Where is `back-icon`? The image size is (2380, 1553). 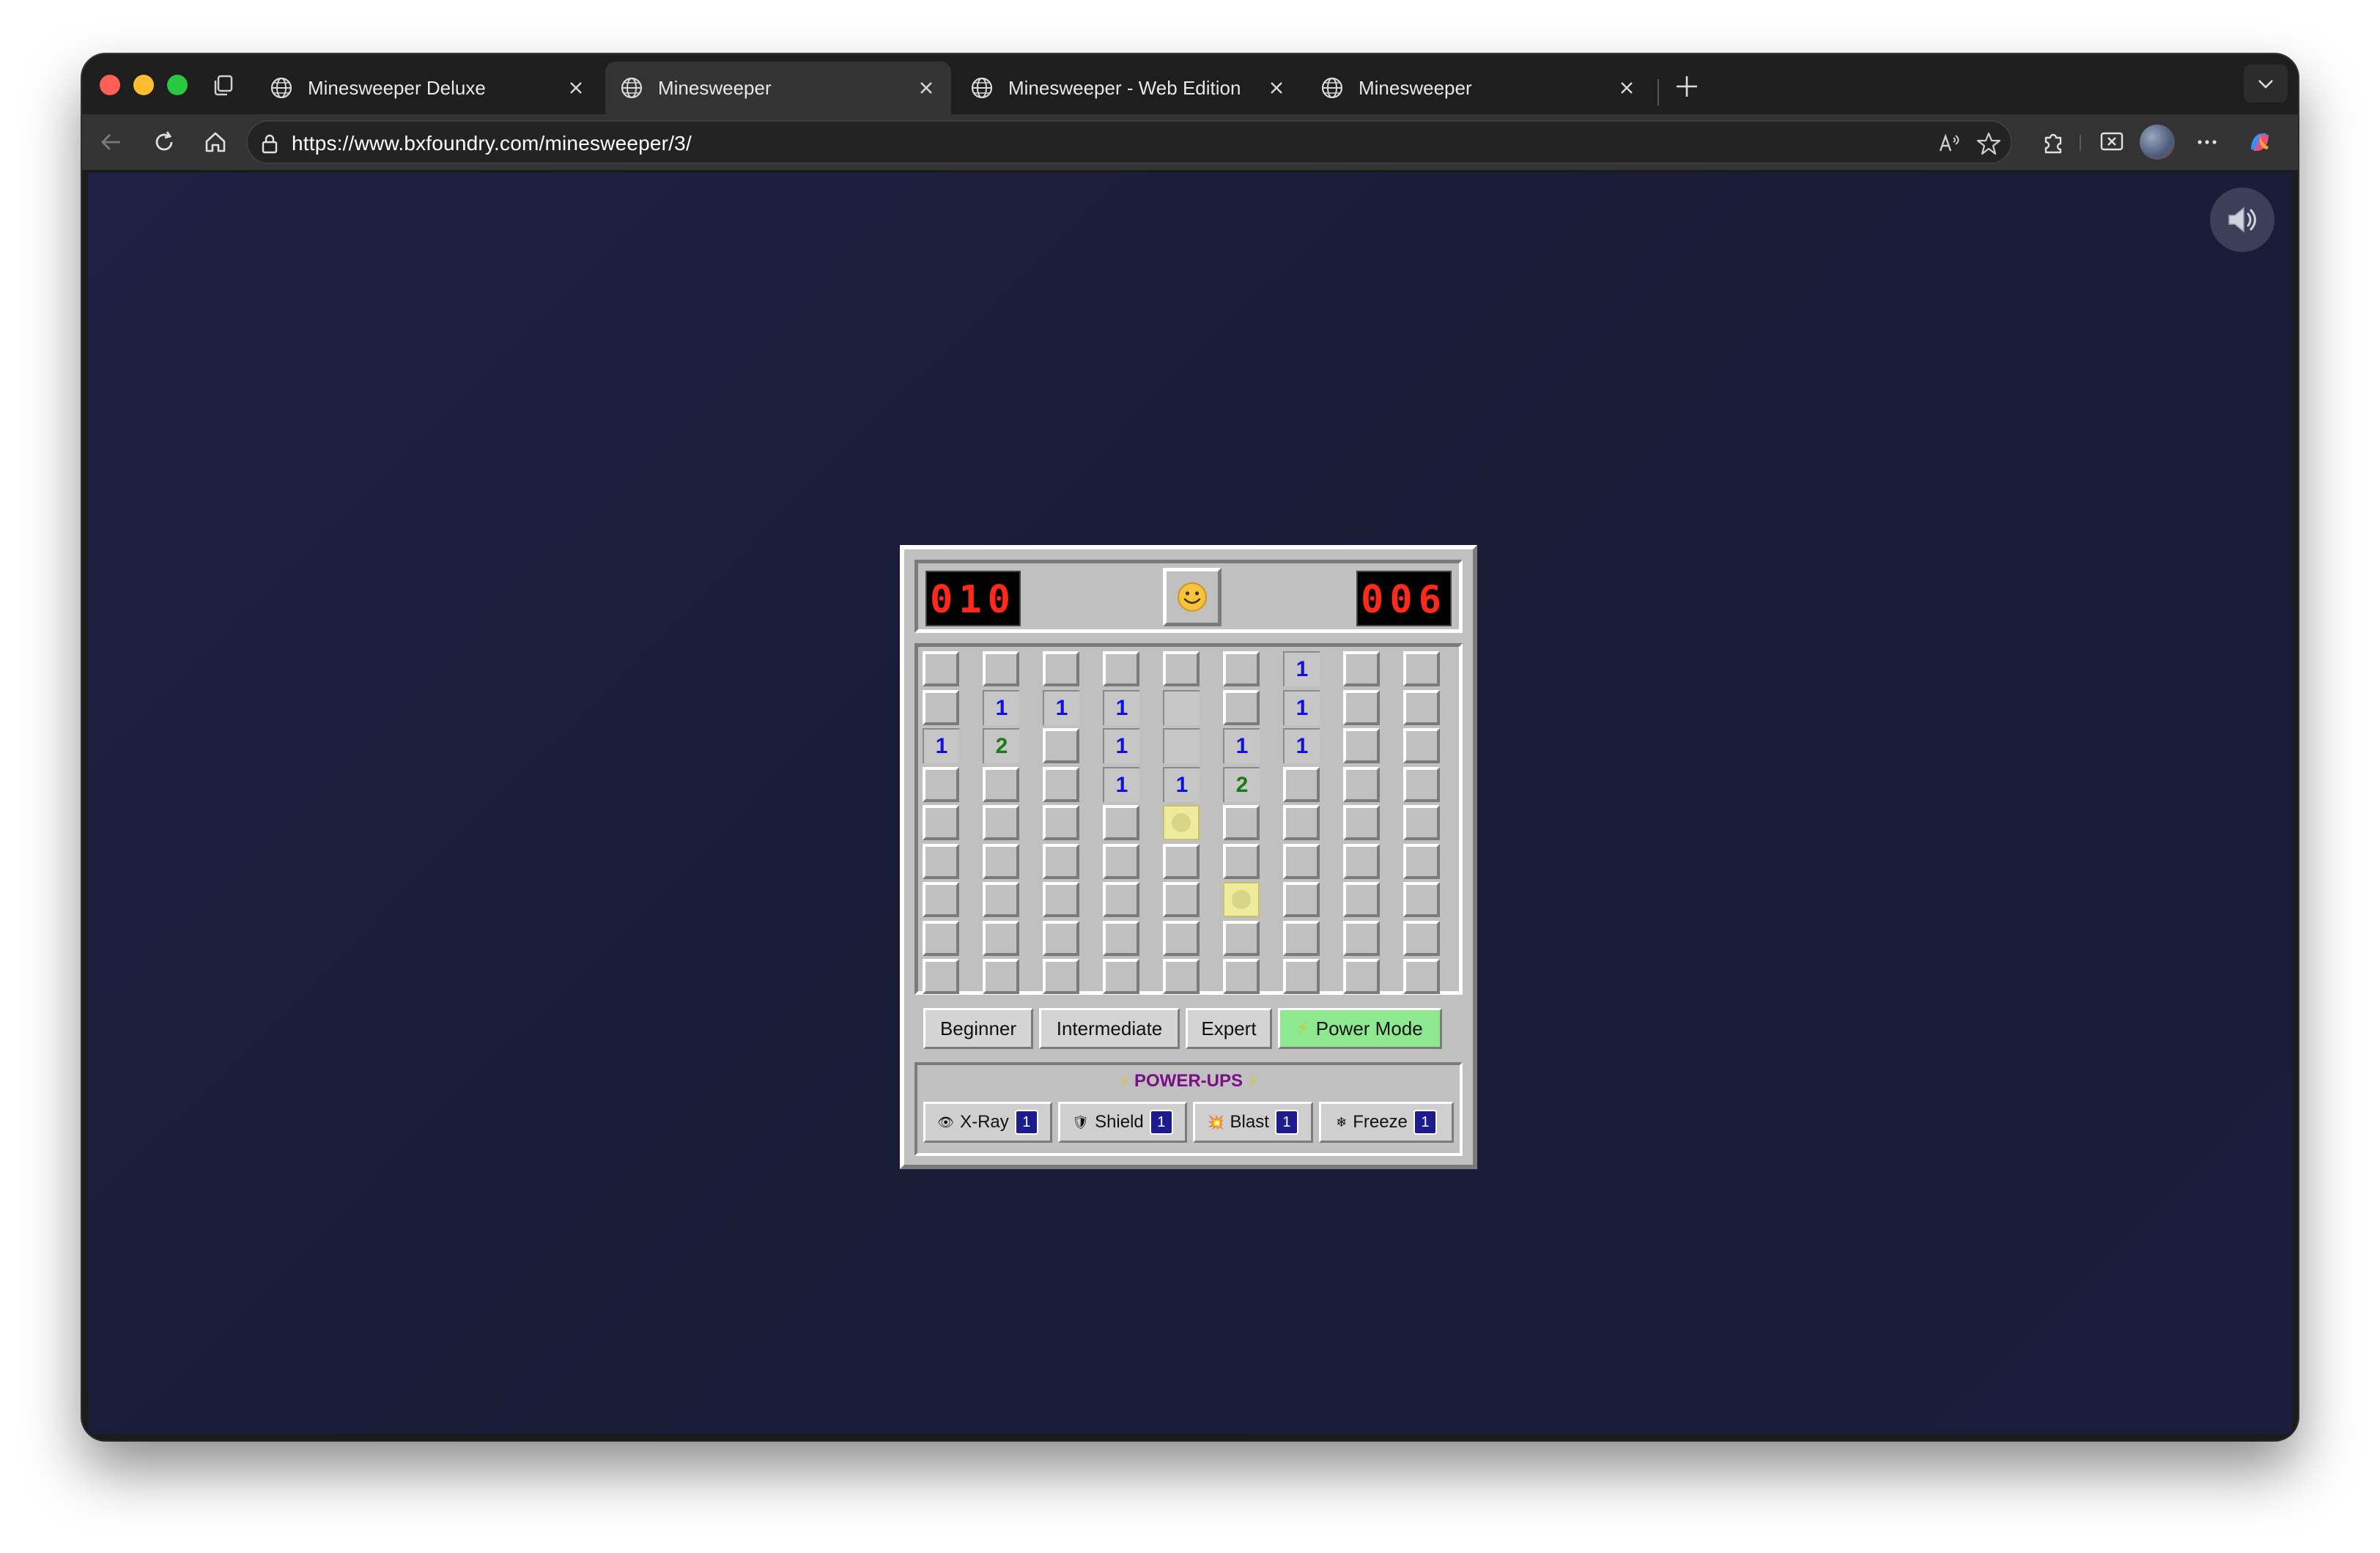
back-icon is located at coordinates (111, 142).